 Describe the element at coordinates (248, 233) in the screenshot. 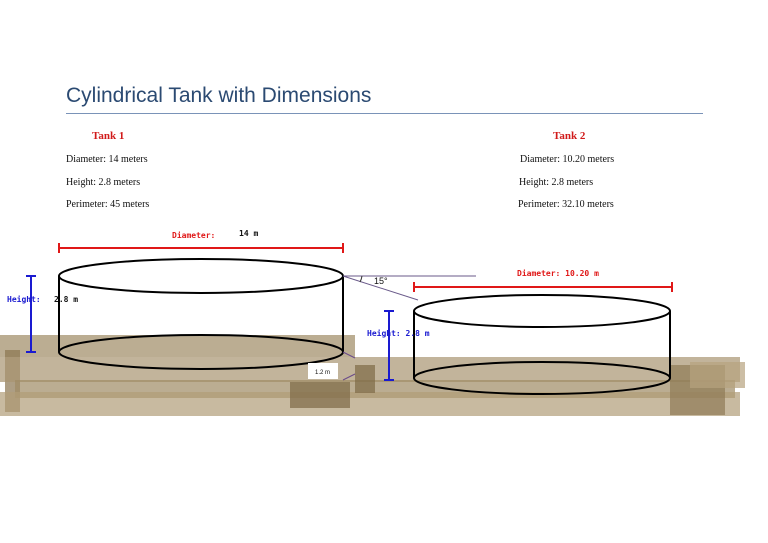

I see `tank1-diameter-value: 14 m` at that location.